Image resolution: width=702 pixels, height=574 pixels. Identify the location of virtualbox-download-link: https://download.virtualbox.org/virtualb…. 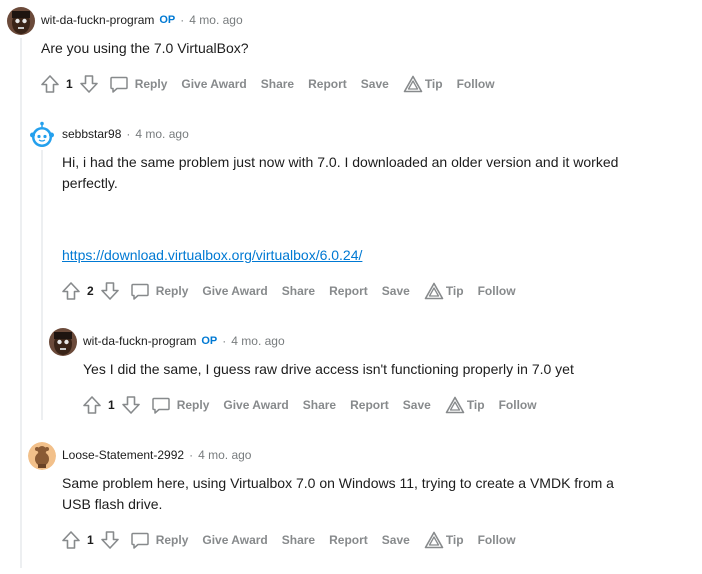
(212, 255).